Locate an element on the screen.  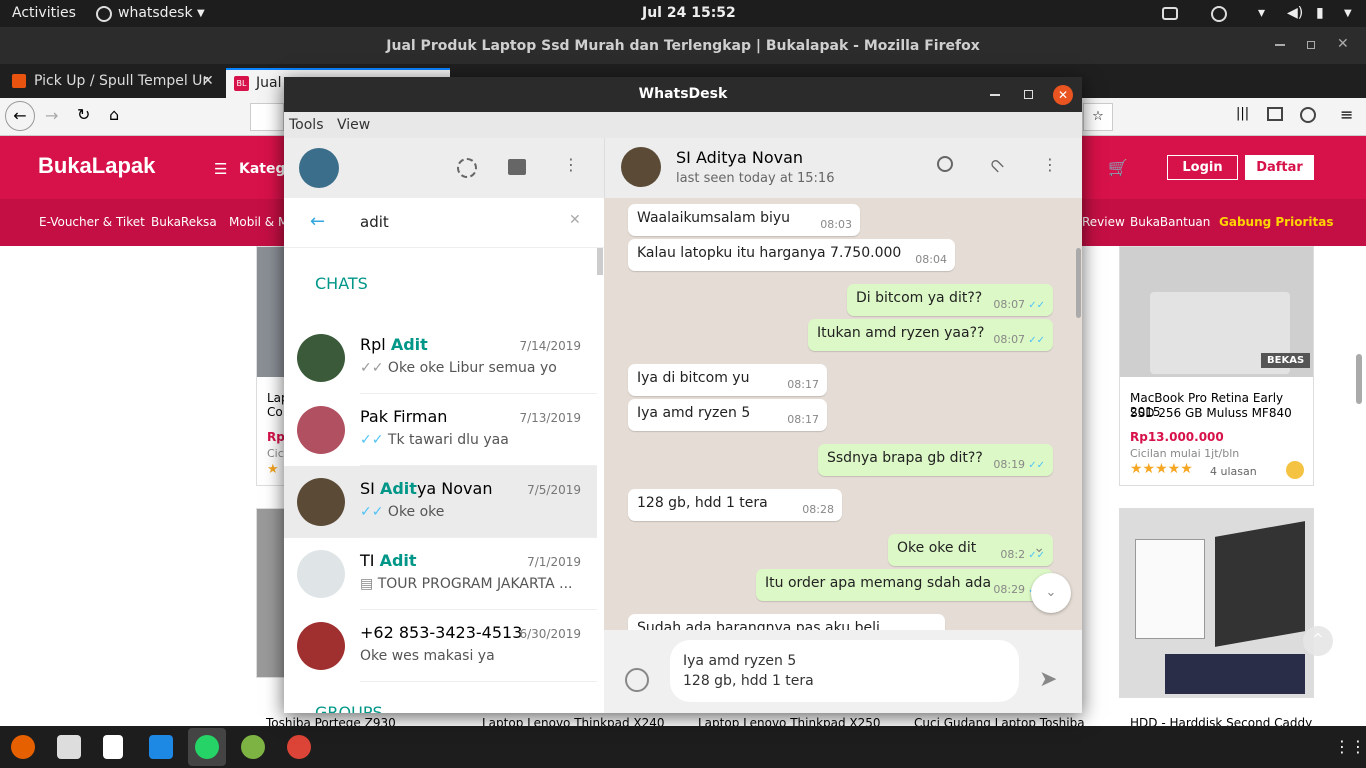
message-bubble-in: 128 gb, hdd 1 tera 08:28 is located at coordinates (735, 505).